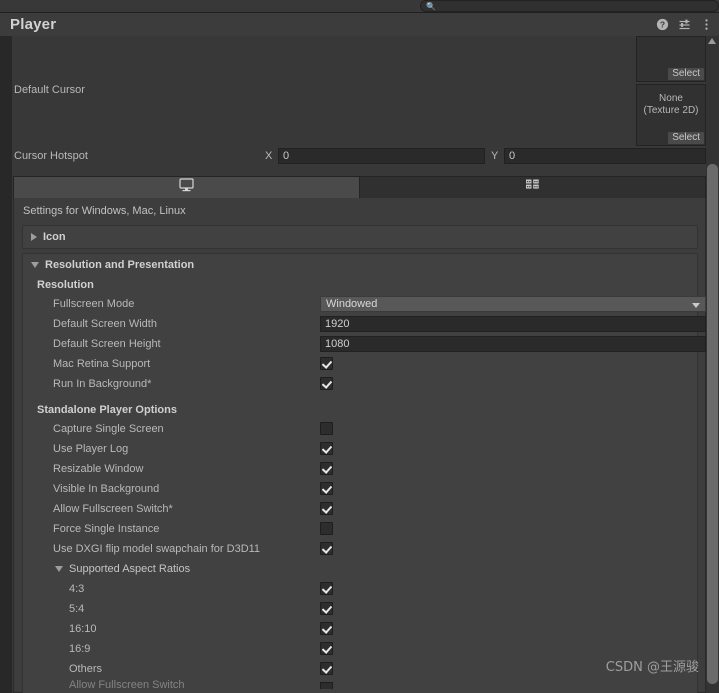 The width and height of the screenshot is (719, 693). Describe the element at coordinates (6, 364) in the screenshot. I see `left-gutter` at that location.